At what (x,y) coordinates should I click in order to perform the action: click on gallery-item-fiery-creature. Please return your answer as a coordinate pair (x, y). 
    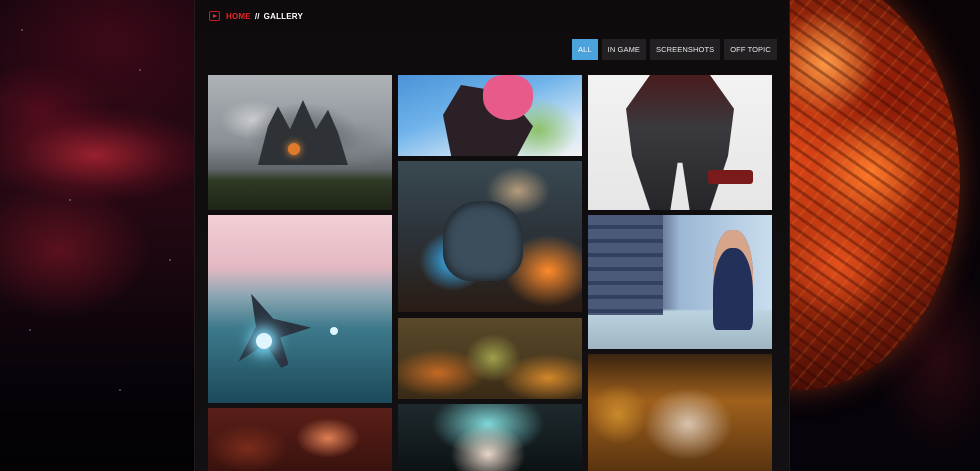
    Looking at the image, I should click on (300, 439).